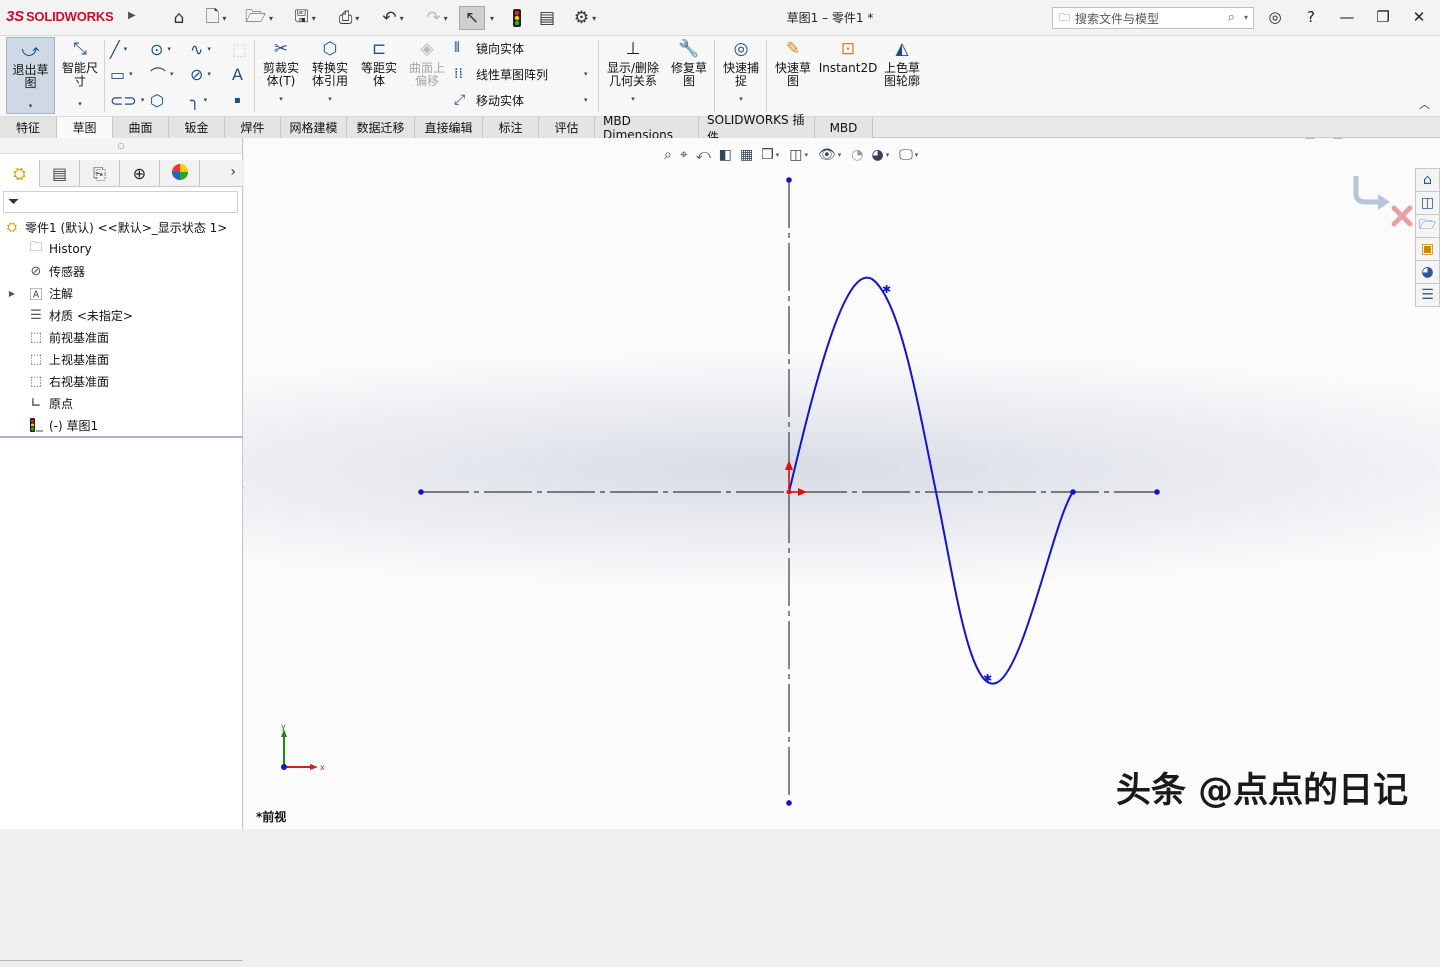 Image resolution: width=1440 pixels, height=967 pixels. I want to click on configuration-manager-tab: ⎘, so click(100, 173).